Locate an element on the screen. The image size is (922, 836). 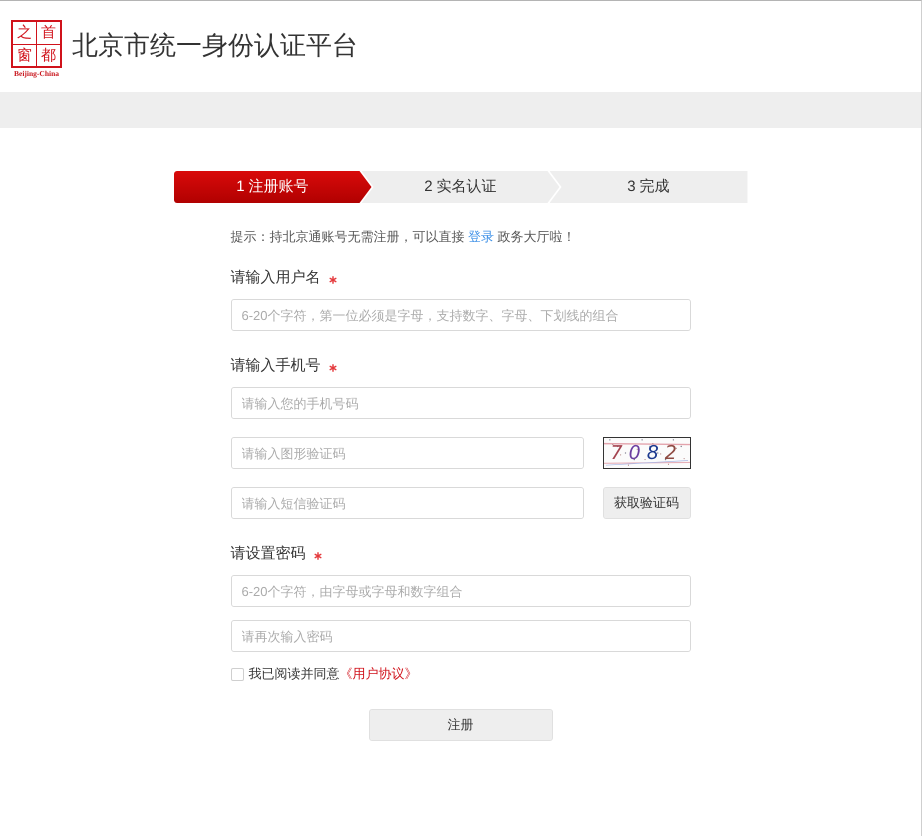
step-indicator: 2 实名认证 is located at coordinates (461, 187).